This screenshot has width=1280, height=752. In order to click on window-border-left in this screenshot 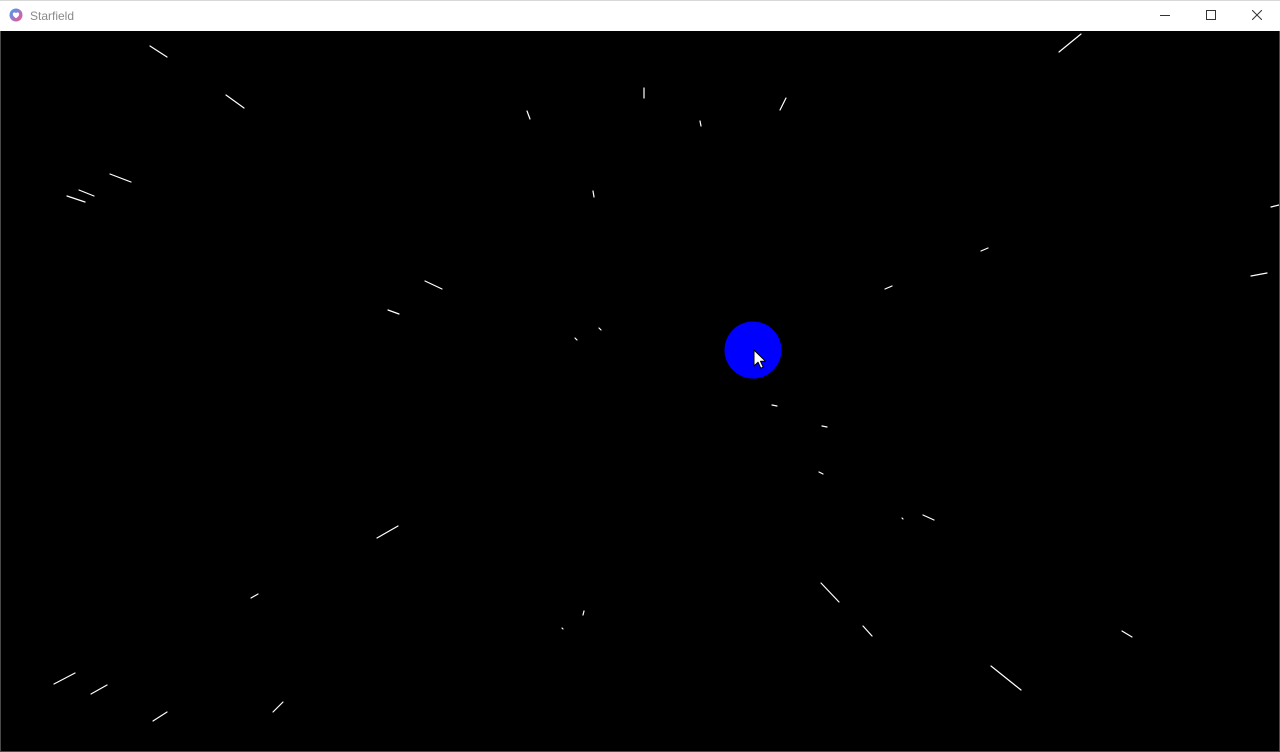, I will do `click(0, 391)`.